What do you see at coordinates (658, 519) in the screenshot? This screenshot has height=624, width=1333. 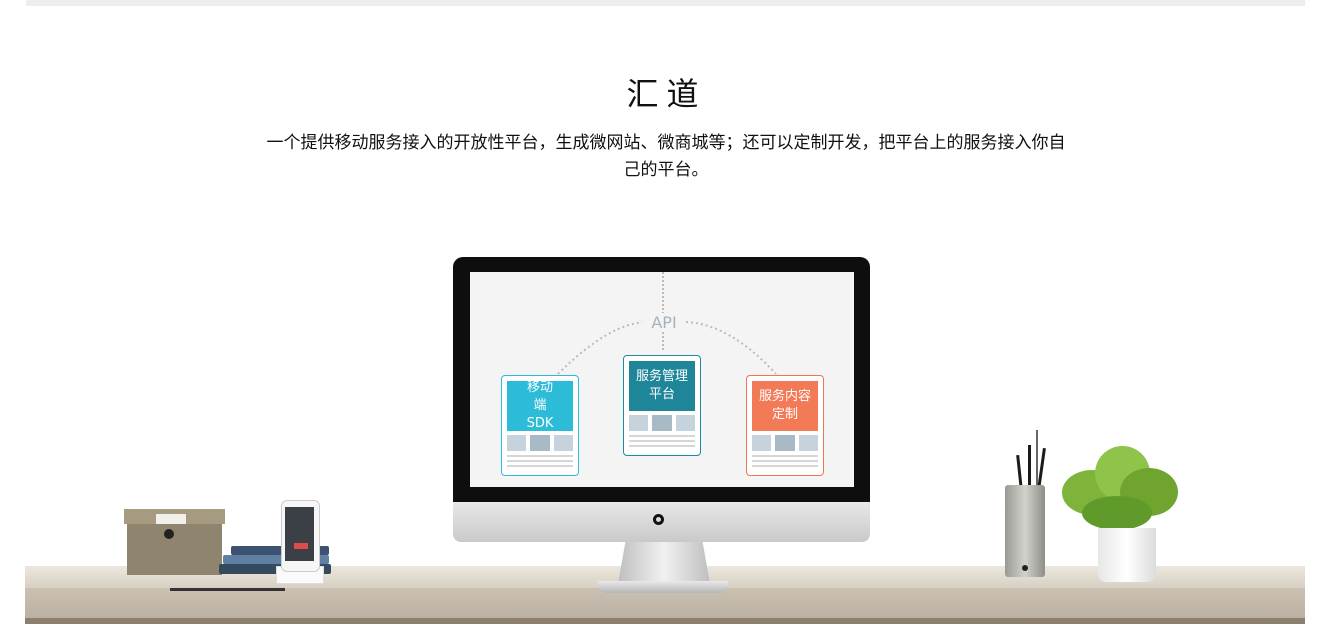 I see `camera-icon` at bounding box center [658, 519].